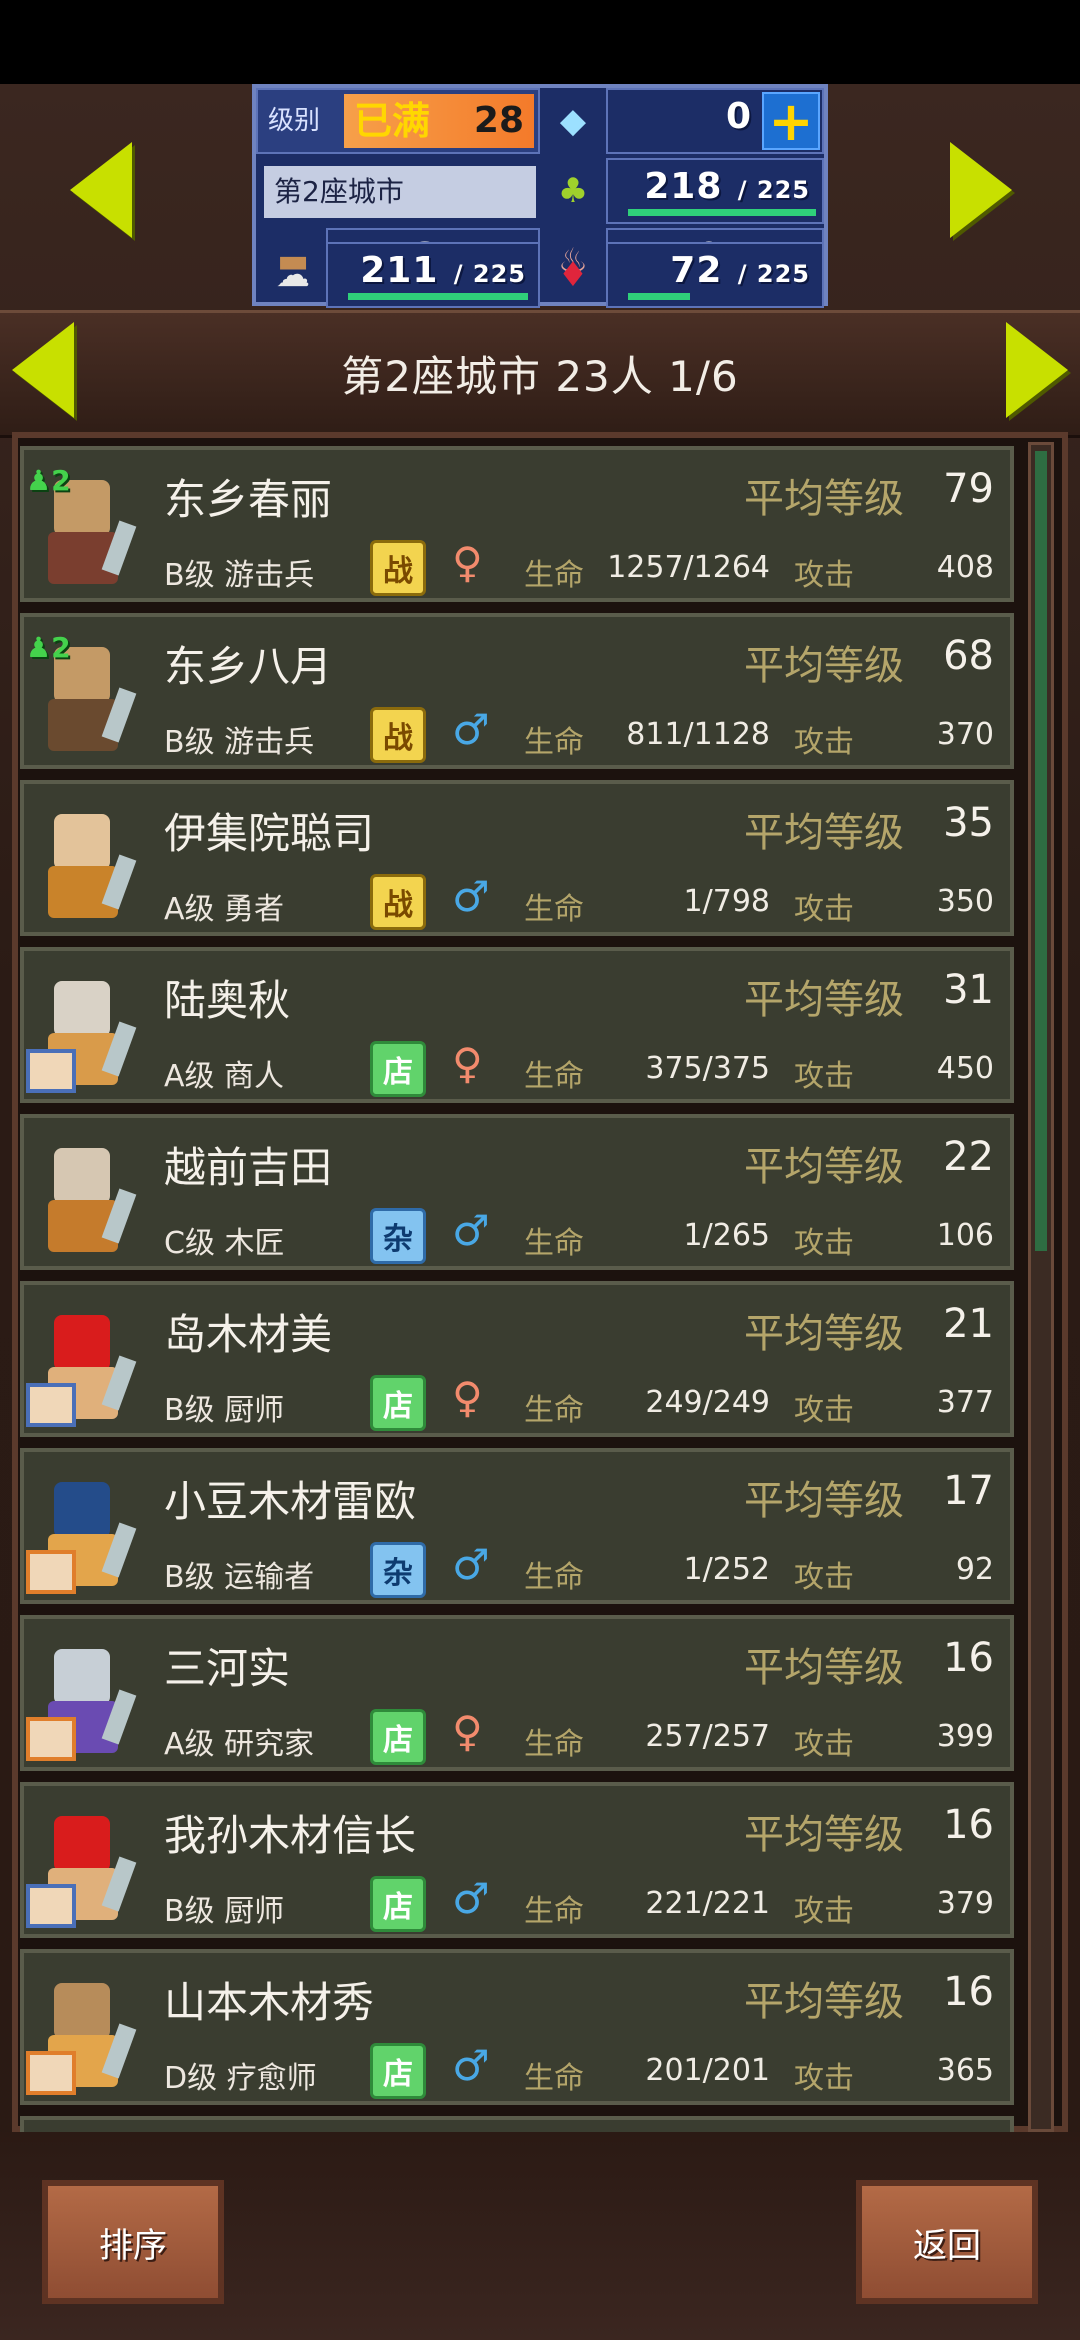  What do you see at coordinates (433, 275) in the screenshot?
I see `stone-cell: 211 / 225` at bounding box center [433, 275].